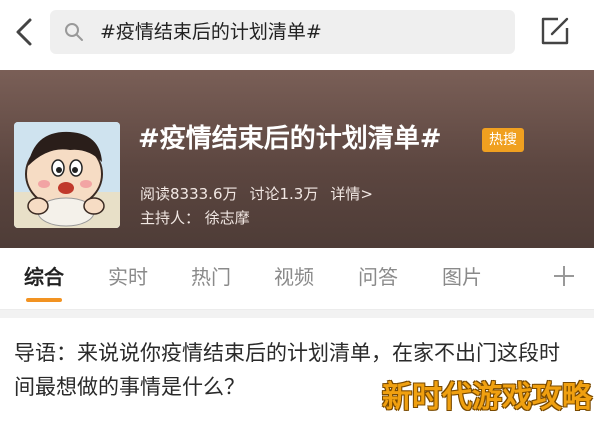  What do you see at coordinates (294, 277) in the screenshot?
I see `tab-video: 视频` at bounding box center [294, 277].